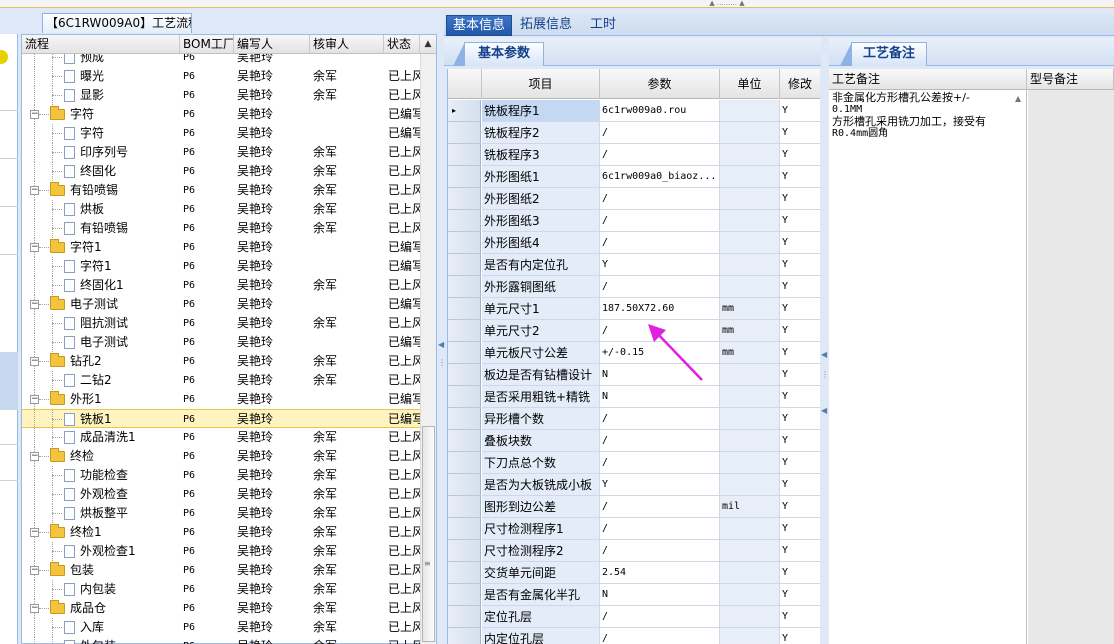 Image resolution: width=1114 pixels, height=644 pixels. Describe the element at coordinates (660, 485) in the screenshot. I see `param-cell: Y` at that location.